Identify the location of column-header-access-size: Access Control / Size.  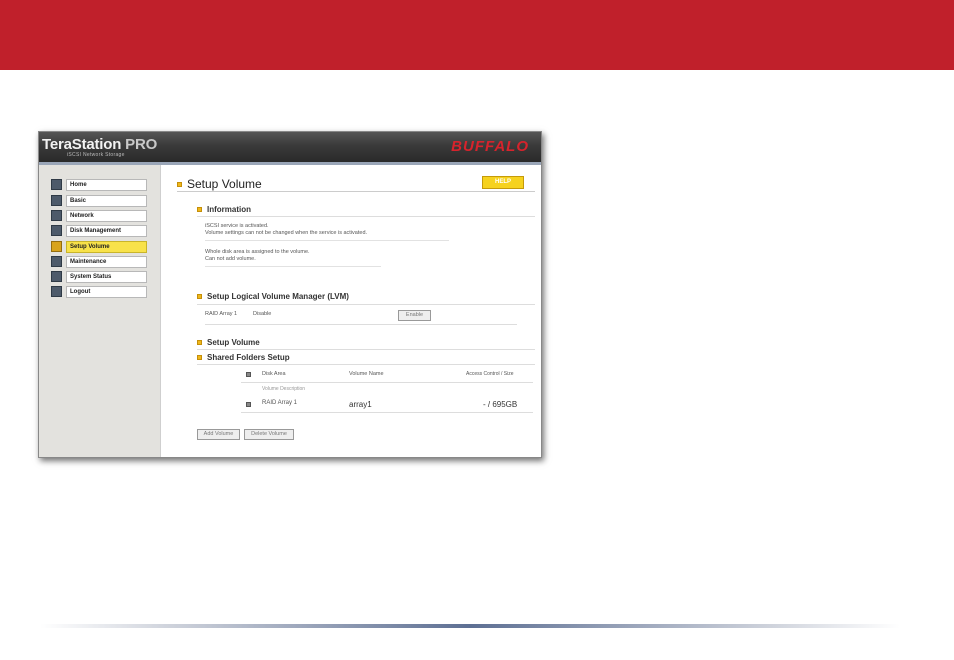
(490, 374).